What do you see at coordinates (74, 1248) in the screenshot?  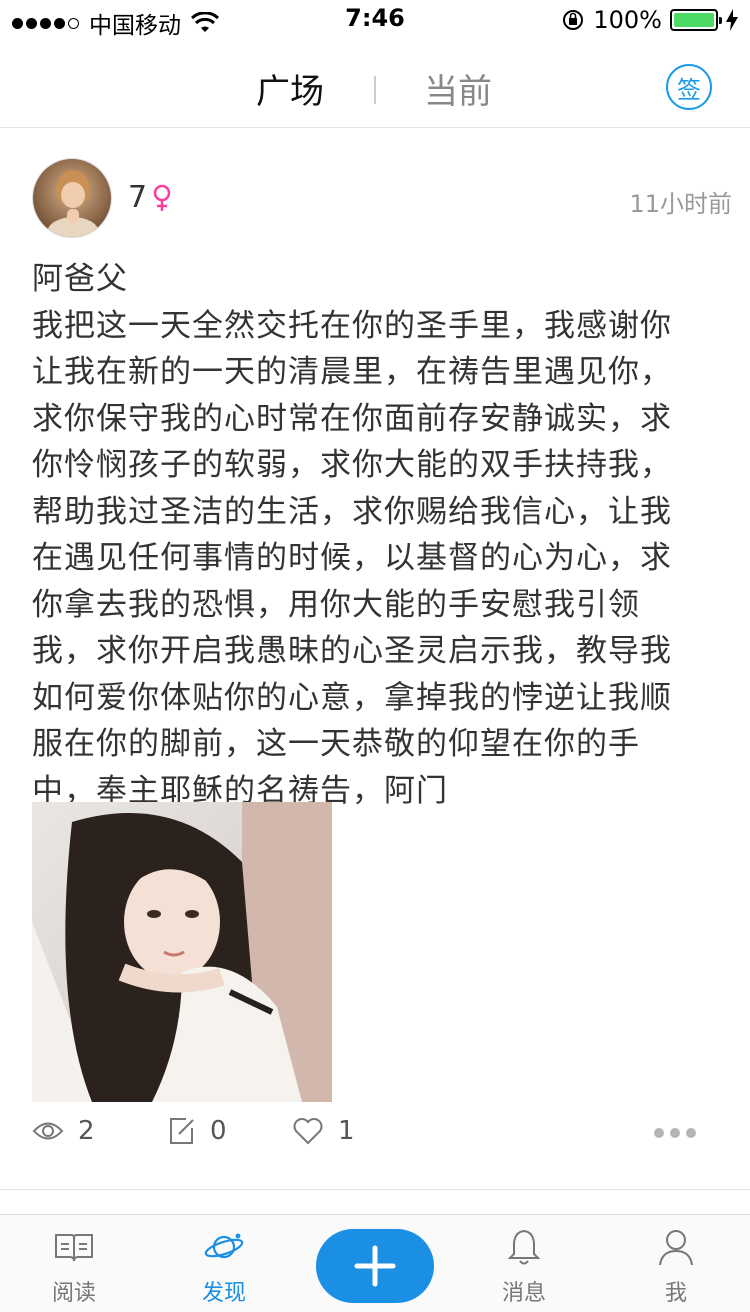 I see `book-icon` at bounding box center [74, 1248].